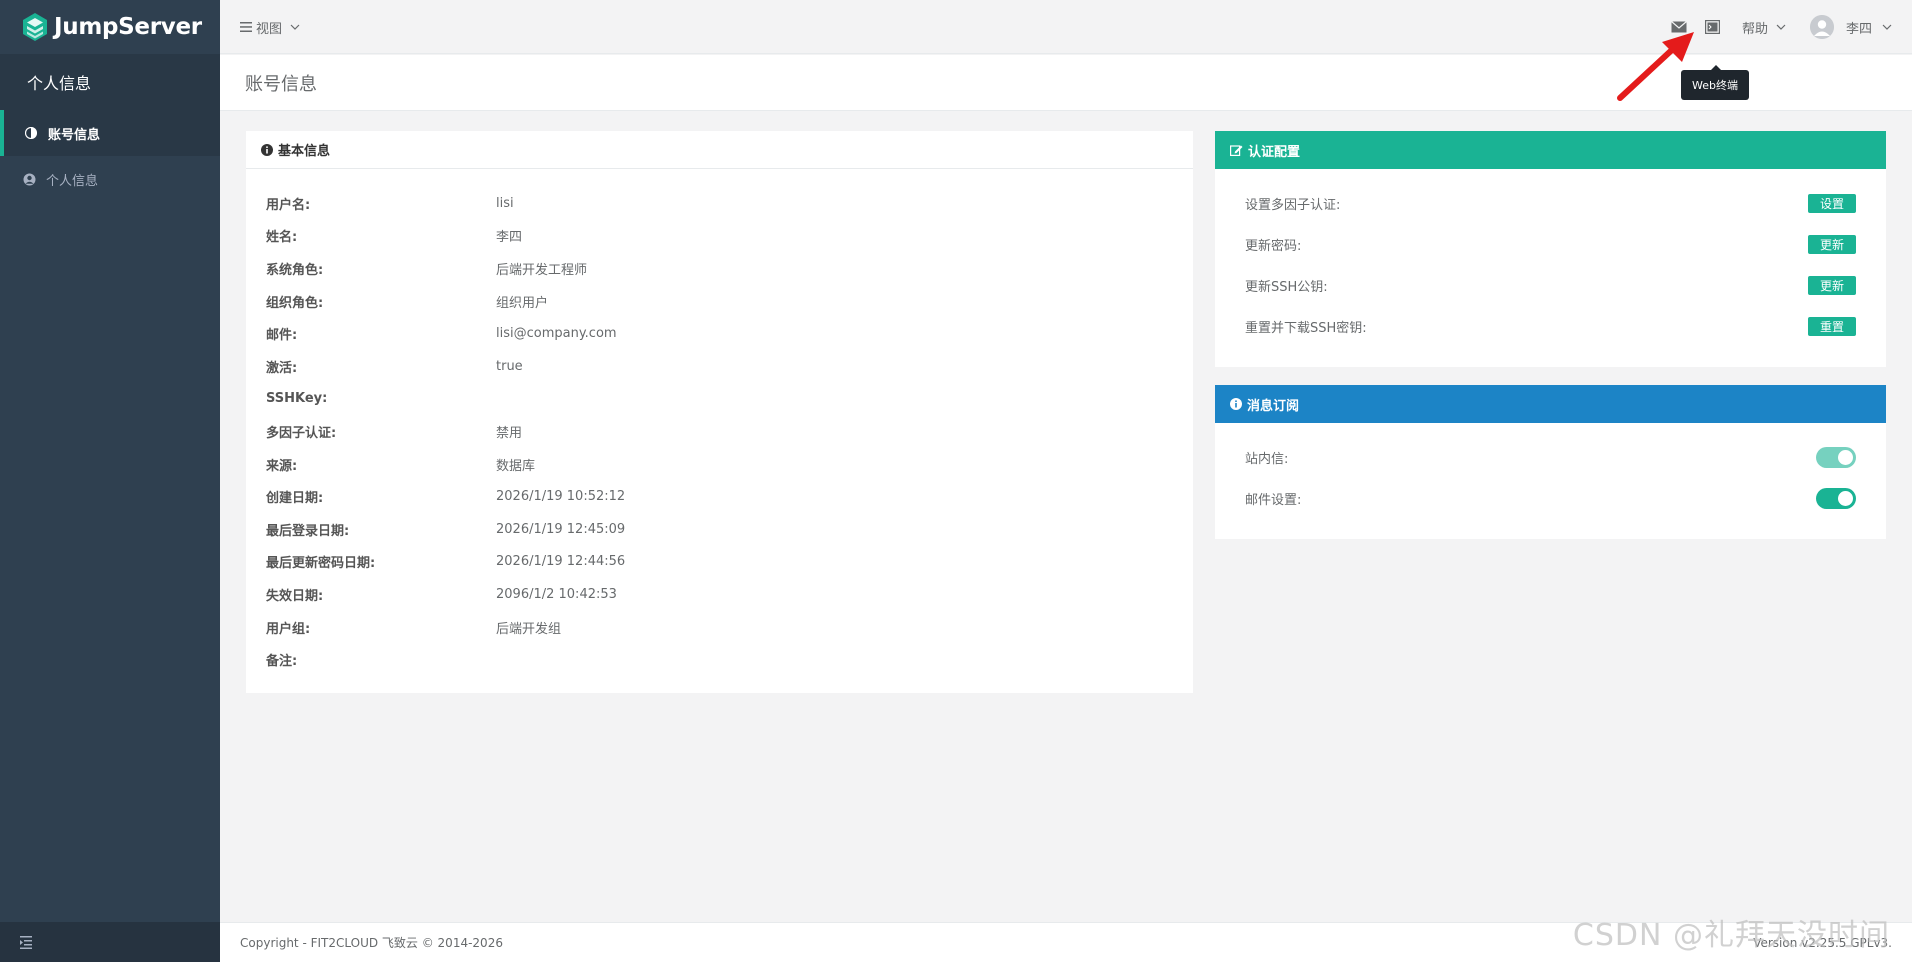  Describe the element at coordinates (729, 203) in the screenshot. I see `info-row-username: 用户名: lisi` at that location.